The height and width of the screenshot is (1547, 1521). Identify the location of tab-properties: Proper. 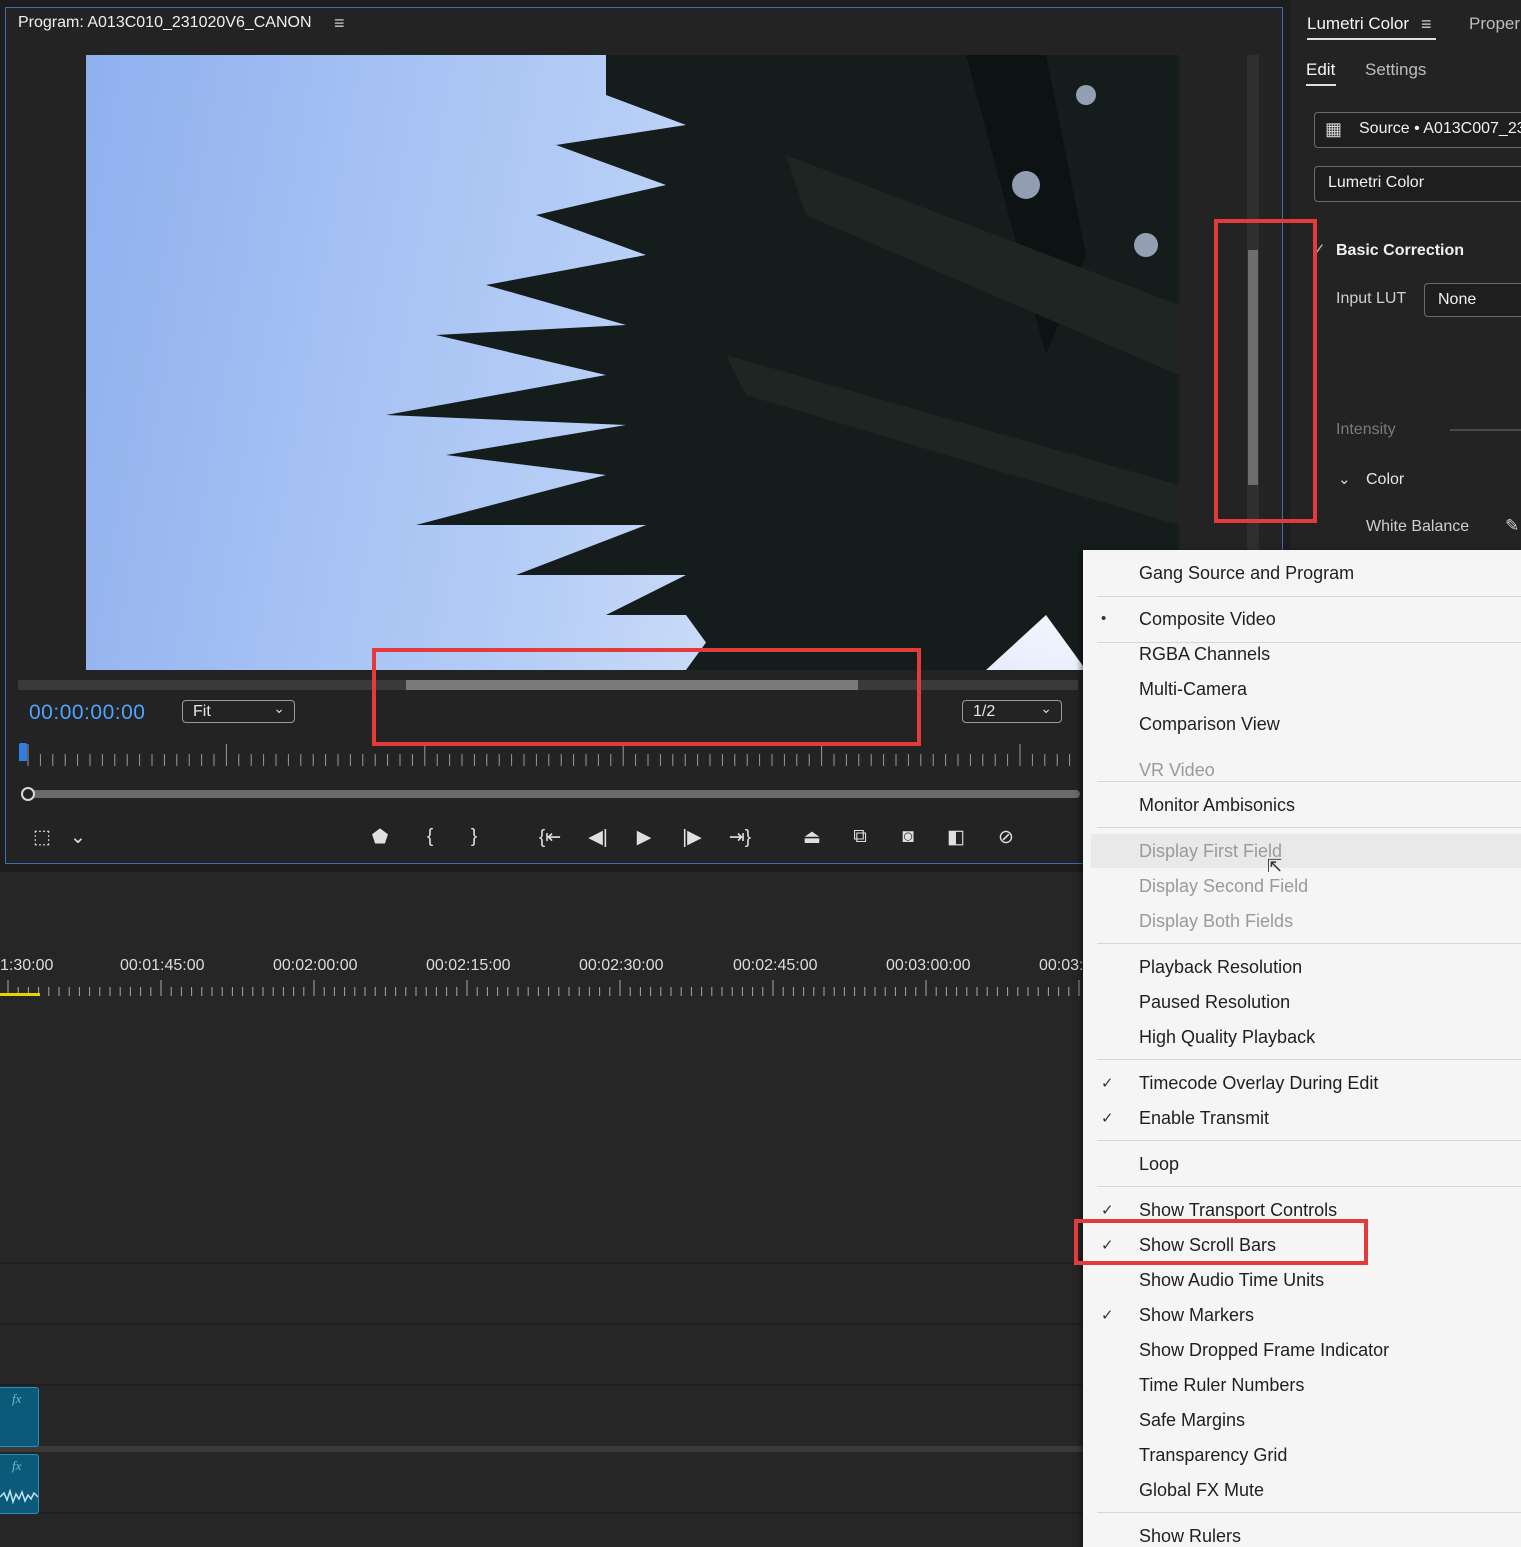
(1494, 24).